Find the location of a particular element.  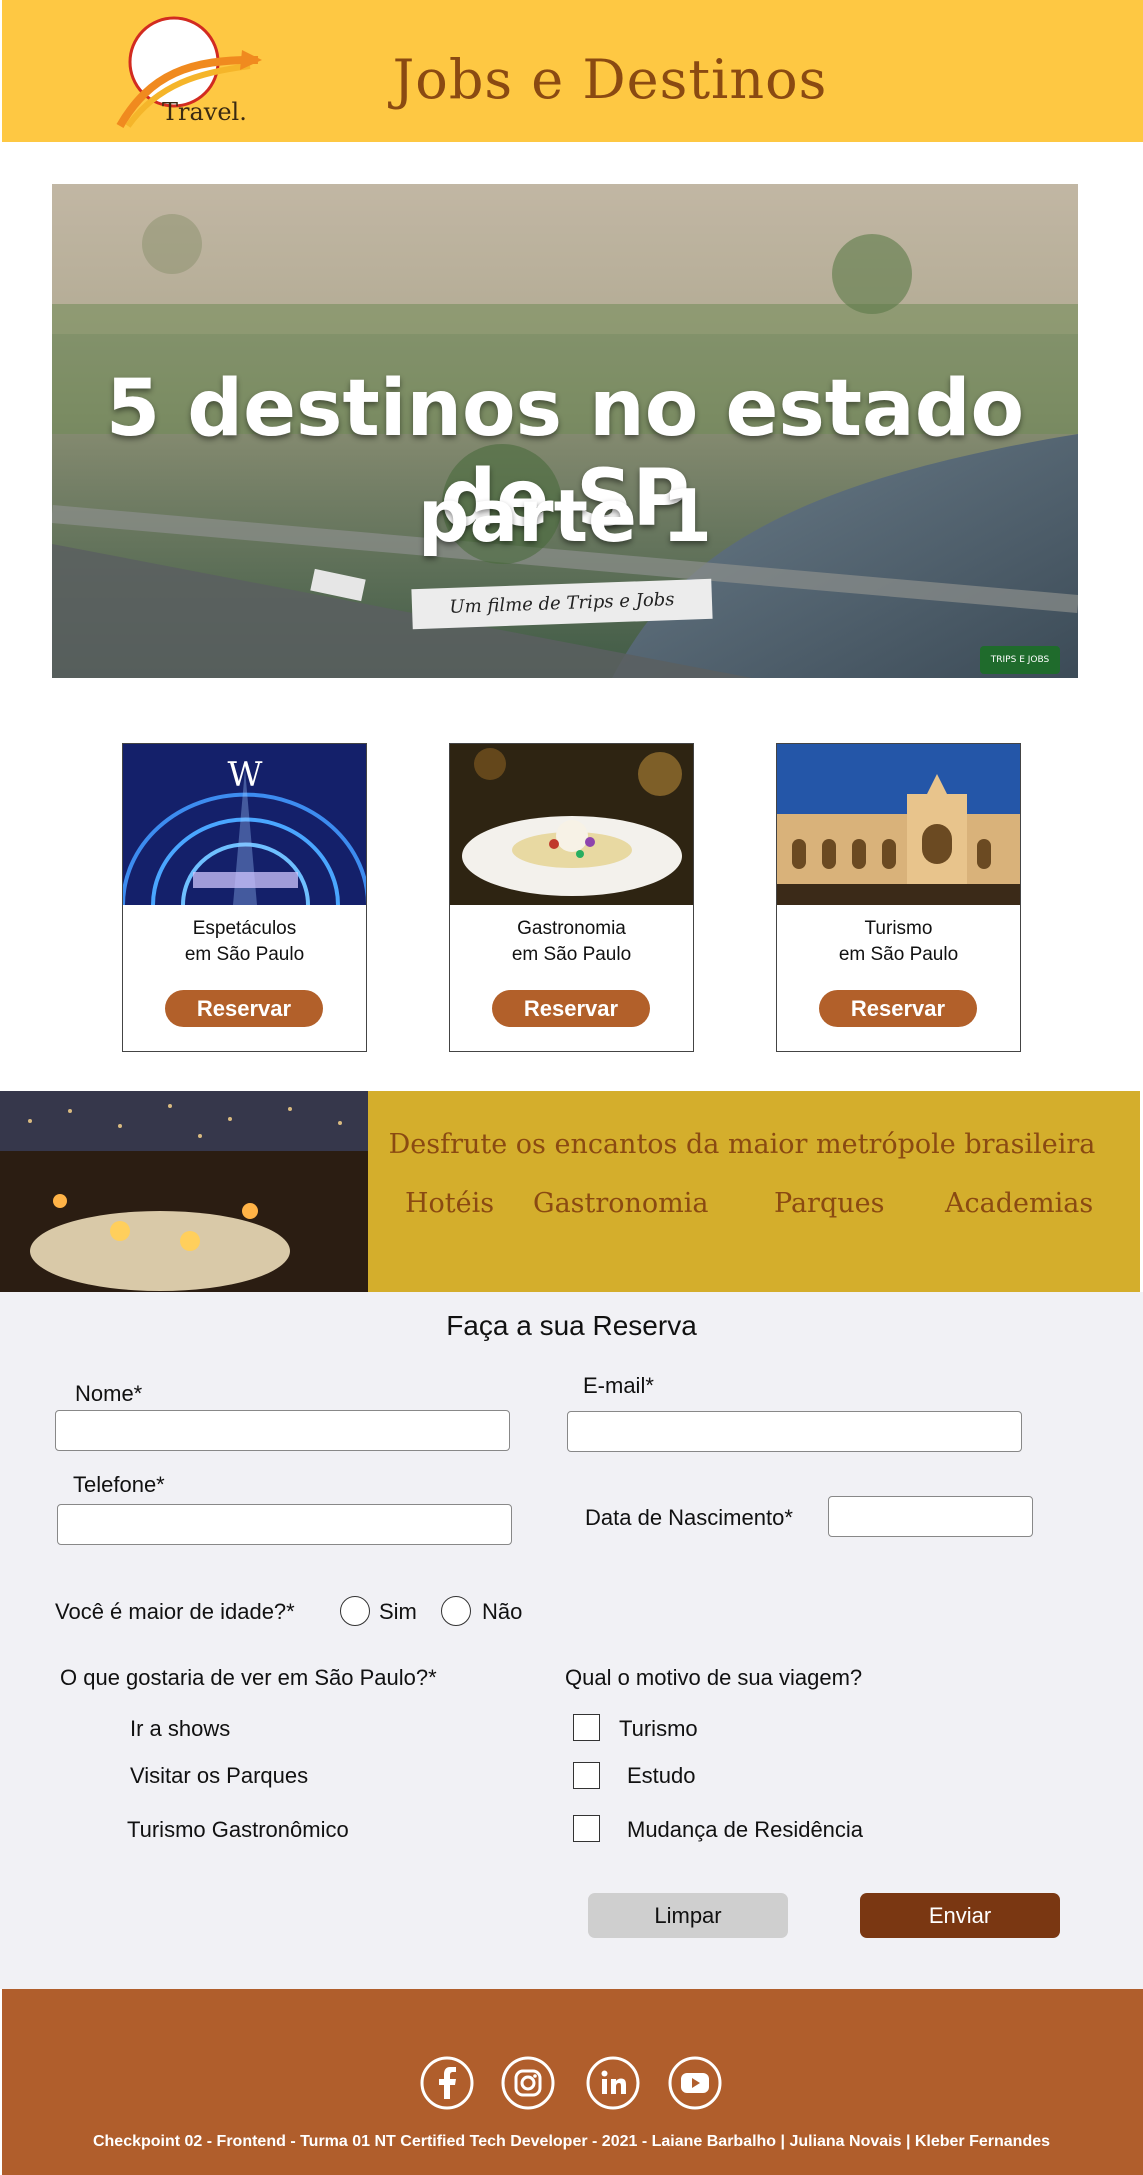

adult-yes-radio is located at coordinates (355, 1611).